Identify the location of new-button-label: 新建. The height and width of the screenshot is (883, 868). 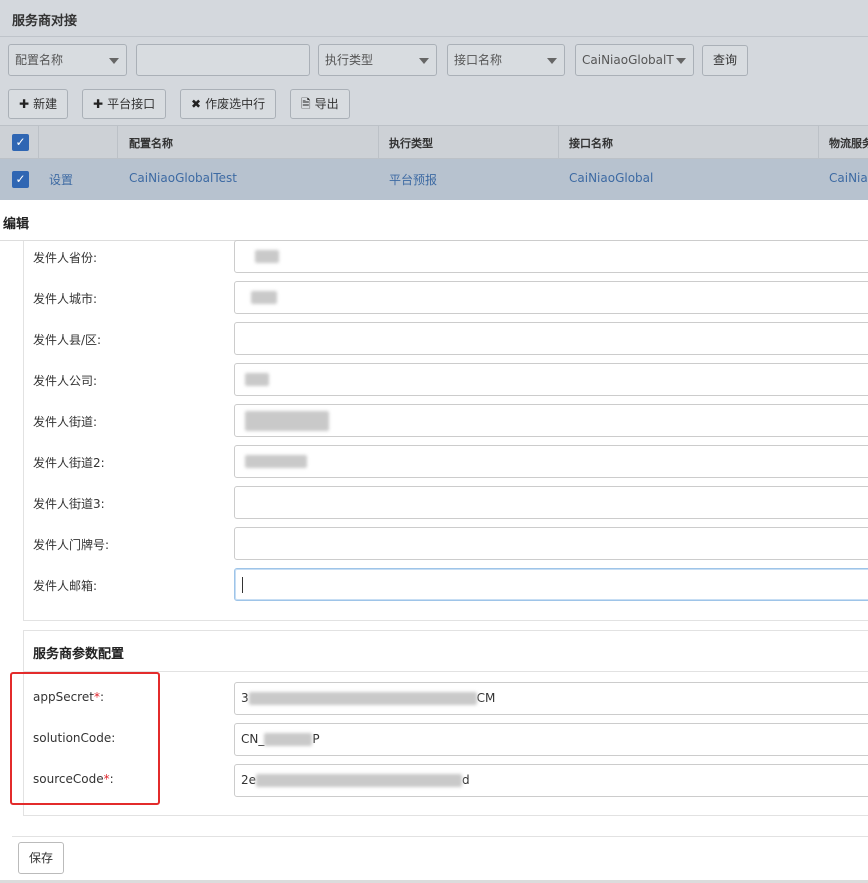
(45, 104).